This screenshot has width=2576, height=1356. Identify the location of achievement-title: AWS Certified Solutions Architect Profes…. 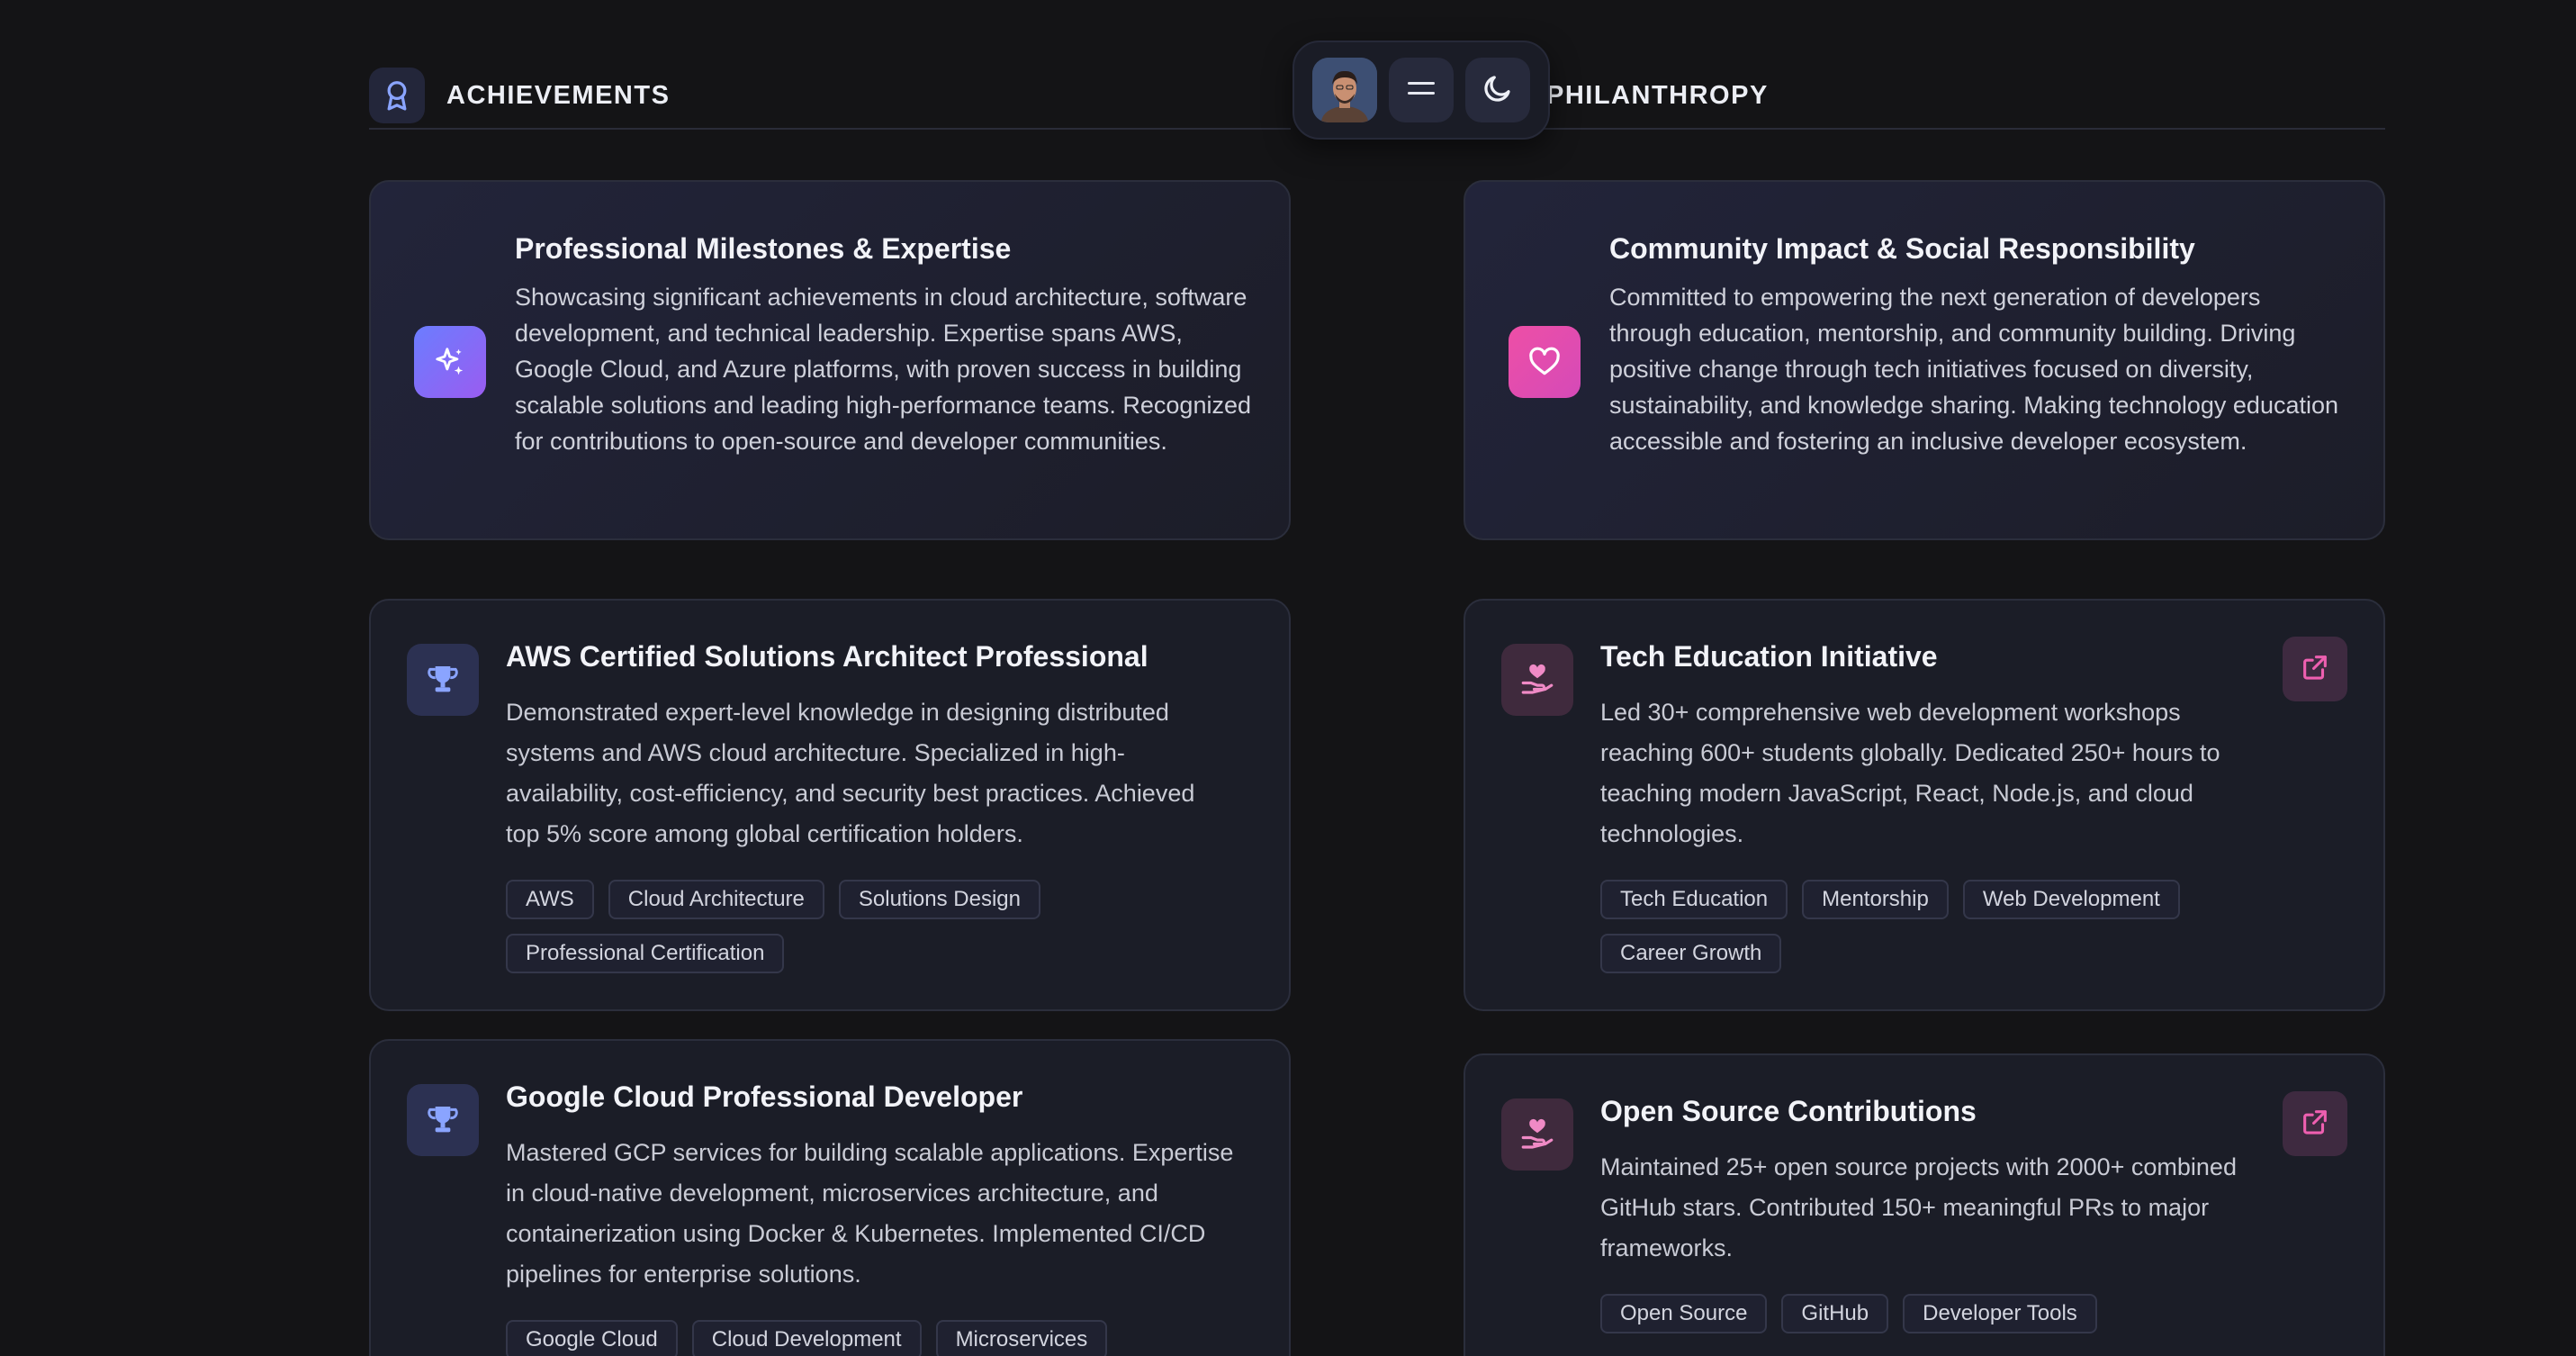
(827, 657).